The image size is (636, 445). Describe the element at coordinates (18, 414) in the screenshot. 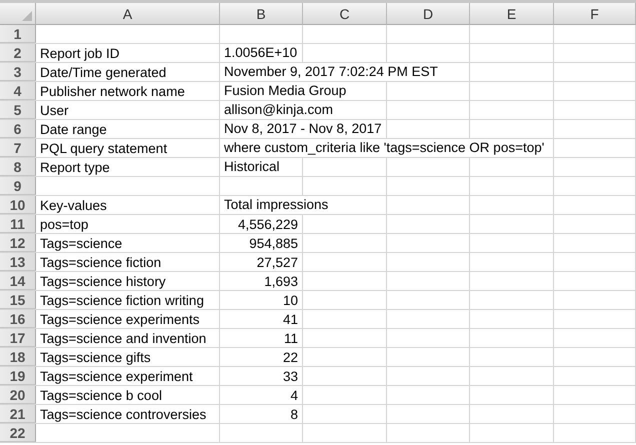

I see `row-header: 21` at that location.